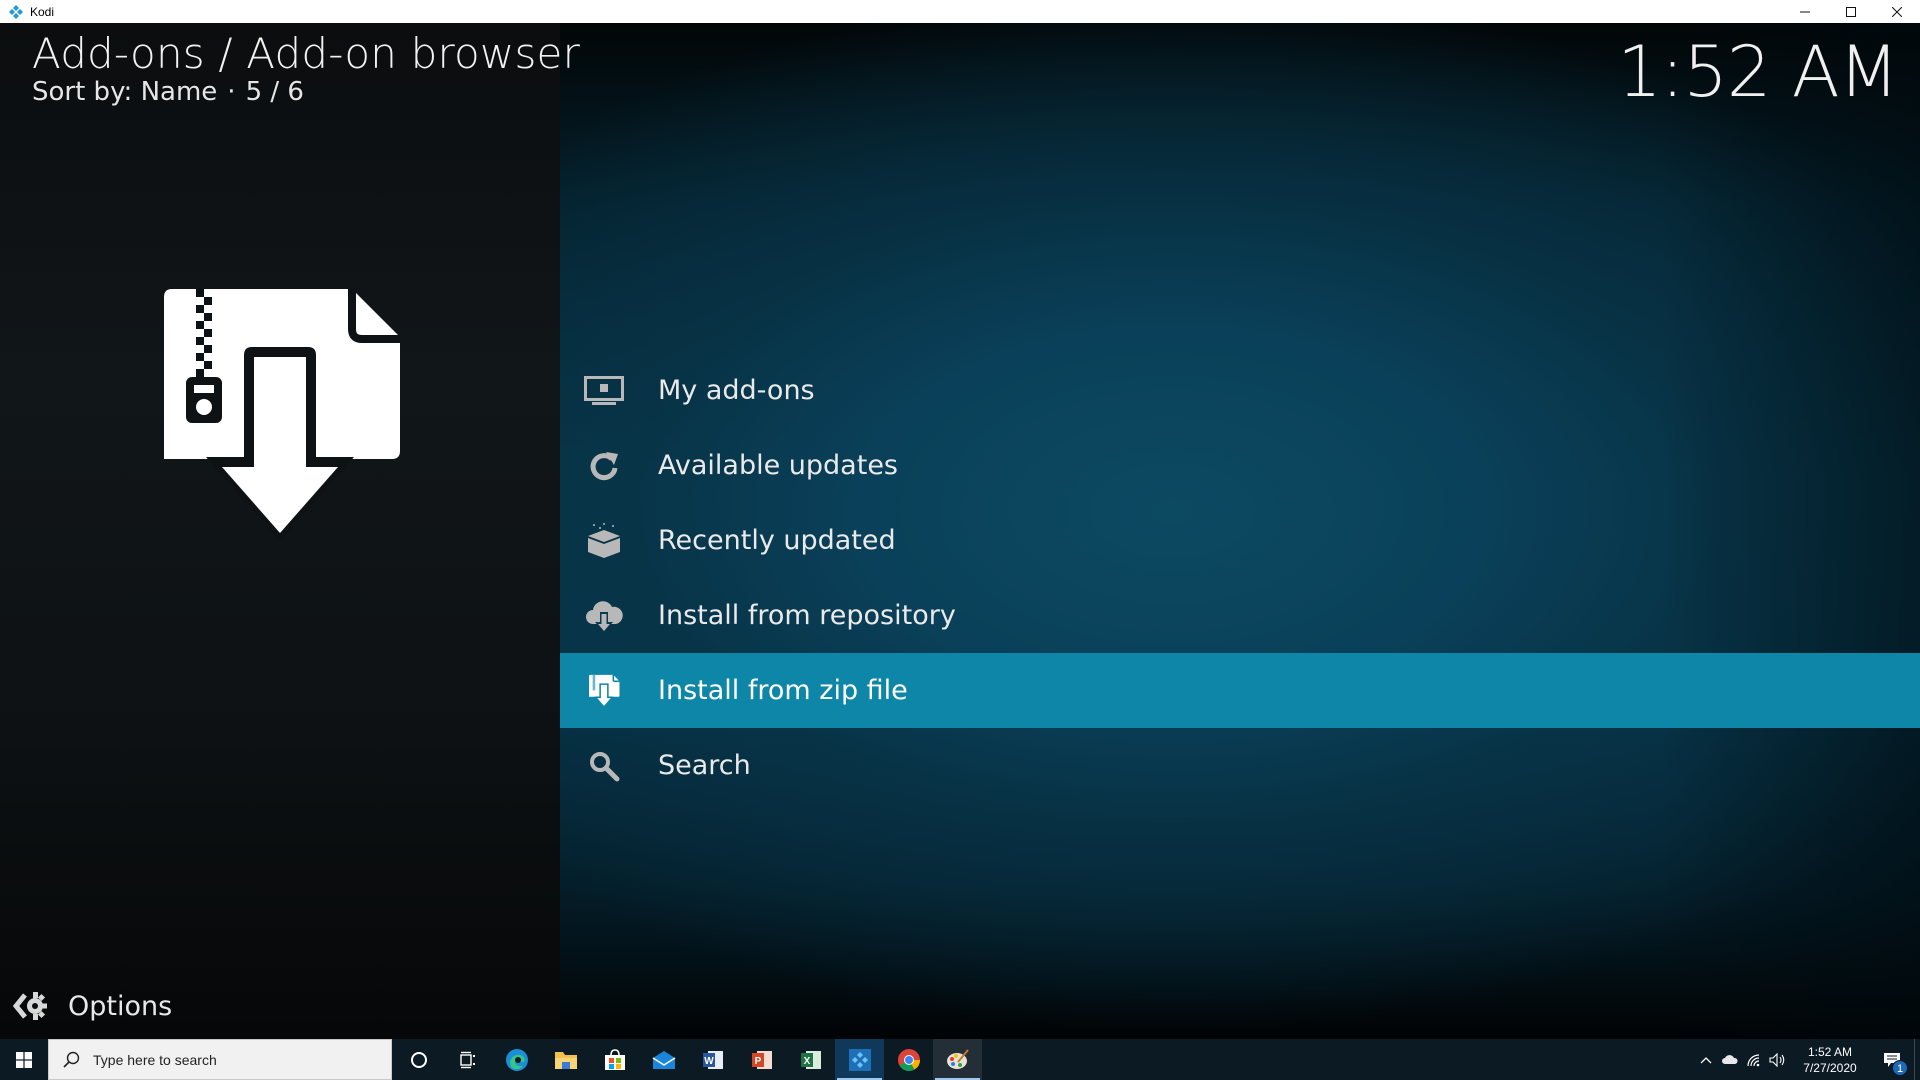 Image resolution: width=1920 pixels, height=1080 pixels. I want to click on open-box-icon, so click(604, 541).